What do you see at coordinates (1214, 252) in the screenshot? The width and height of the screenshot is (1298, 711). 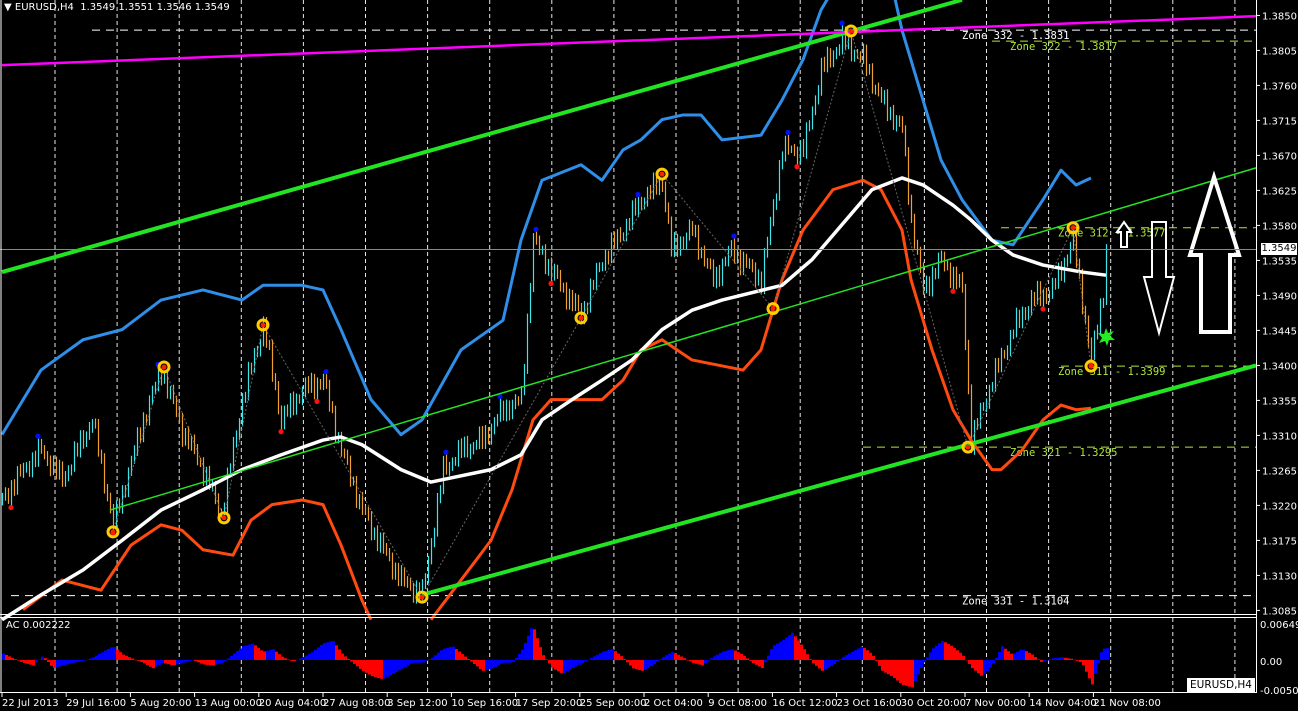 I see `big-up-arrow-icon` at bounding box center [1214, 252].